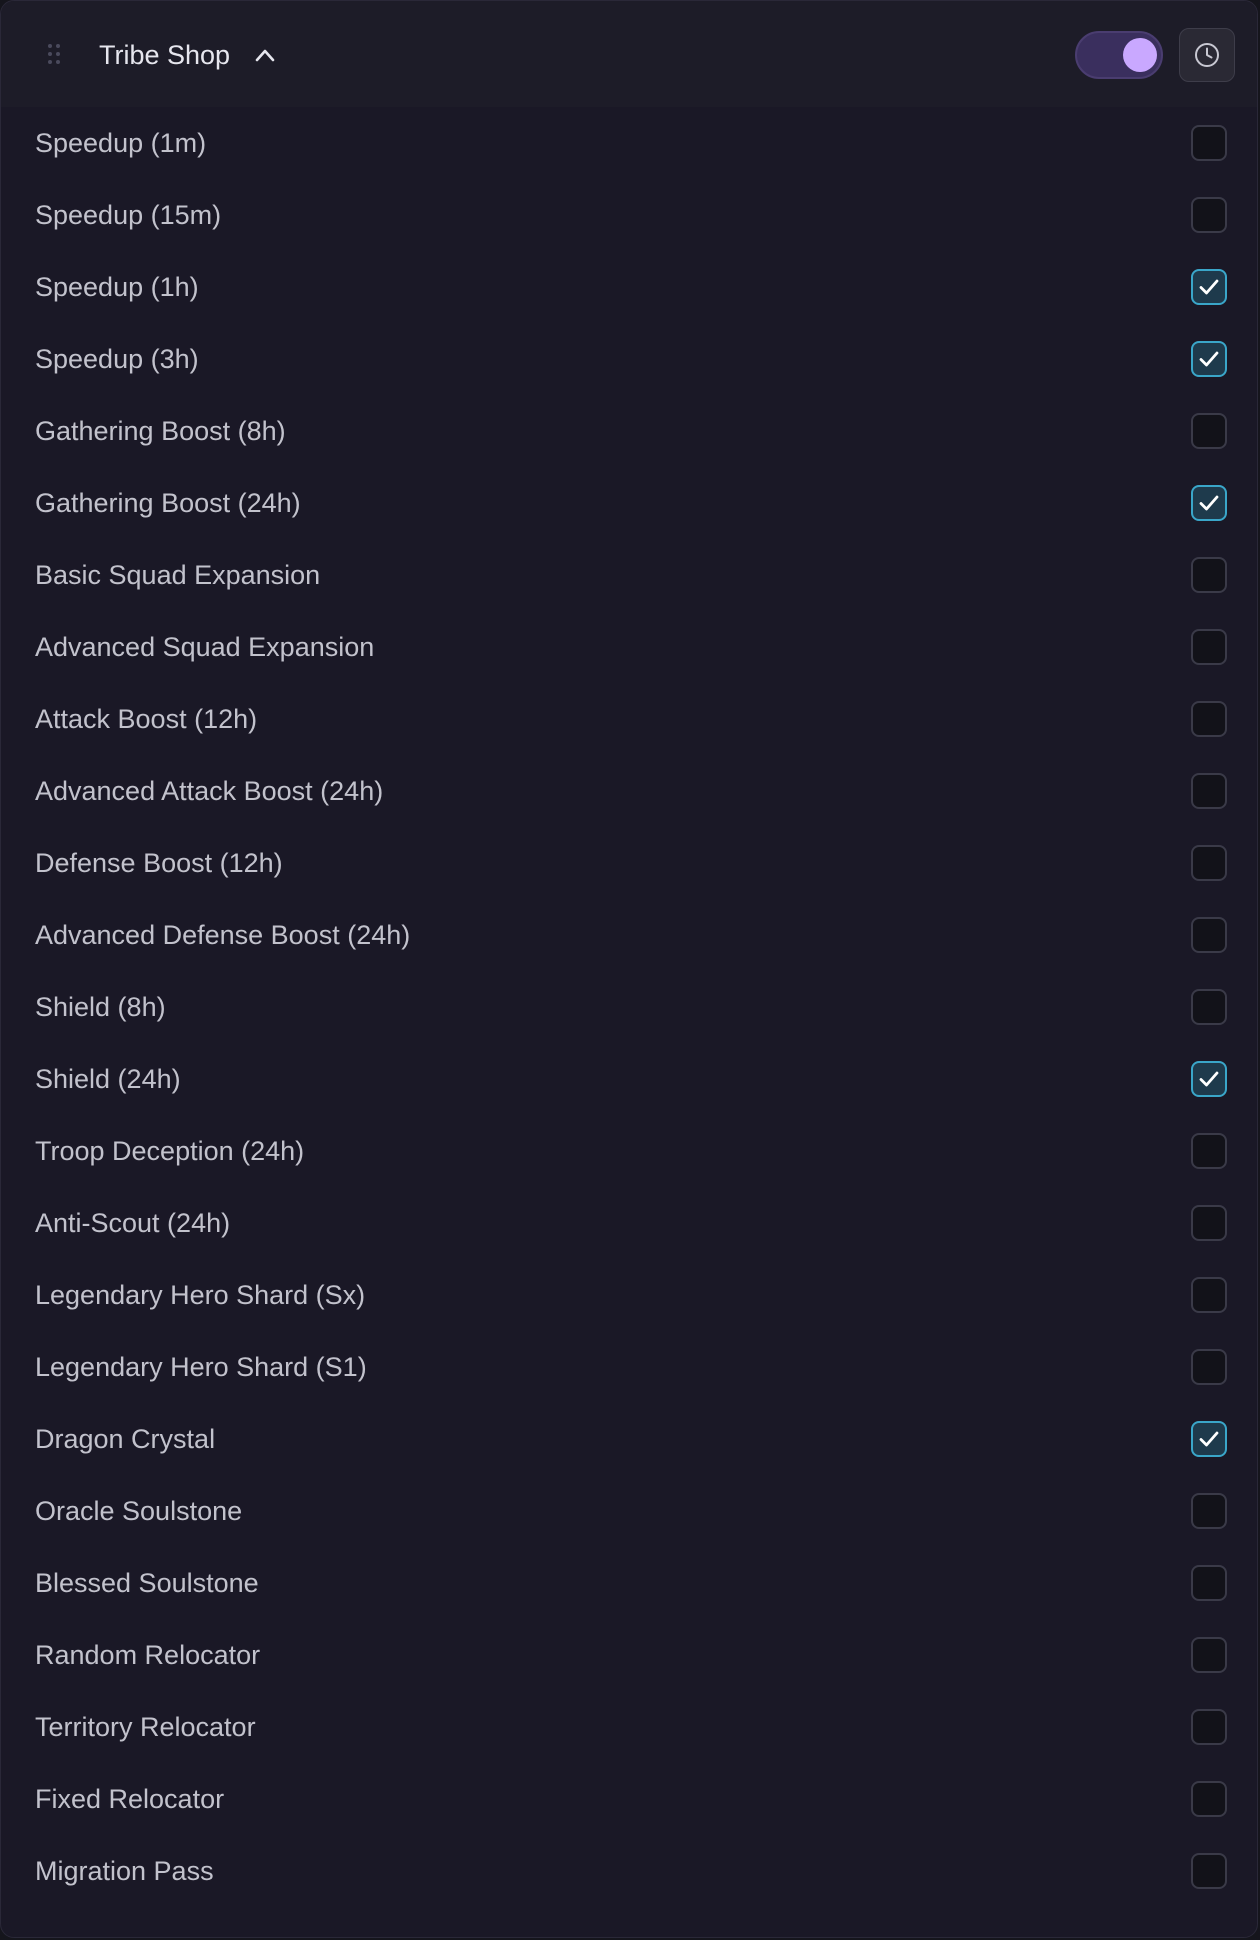 This screenshot has height=1940, width=1260. I want to click on list-item: Speedup (3h), so click(629, 359).